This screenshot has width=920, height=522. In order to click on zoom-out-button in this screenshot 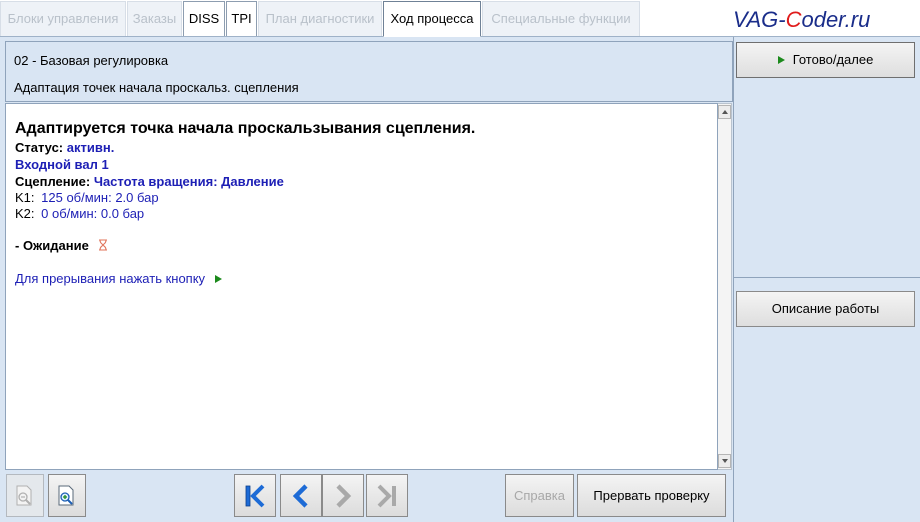, I will do `click(25, 495)`.